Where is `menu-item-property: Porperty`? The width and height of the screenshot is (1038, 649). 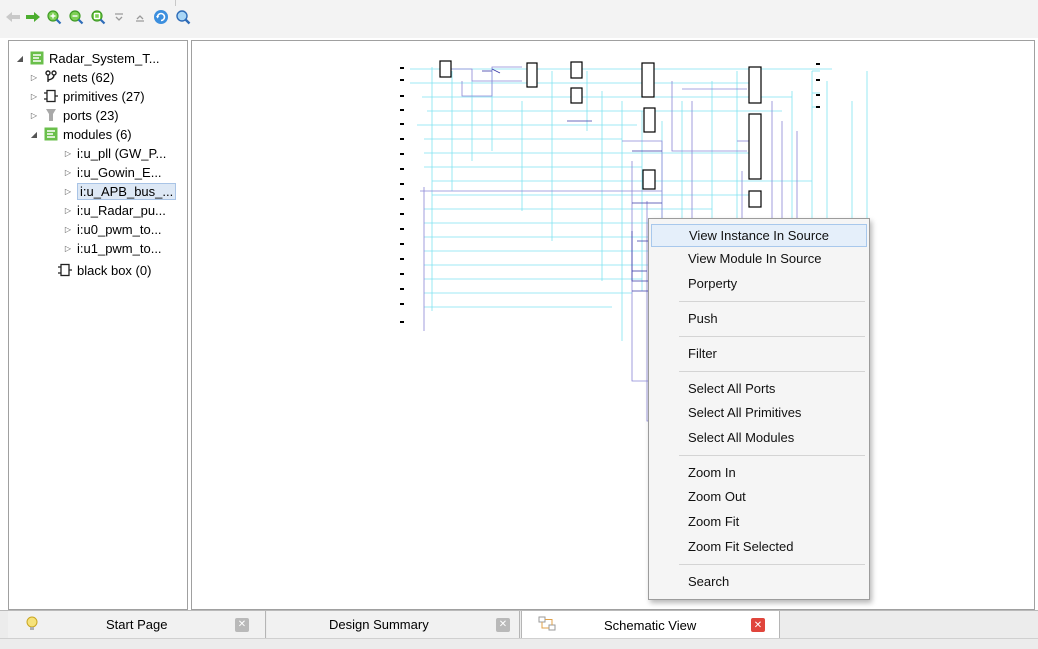
menu-item-property: Porperty is located at coordinates (759, 283).